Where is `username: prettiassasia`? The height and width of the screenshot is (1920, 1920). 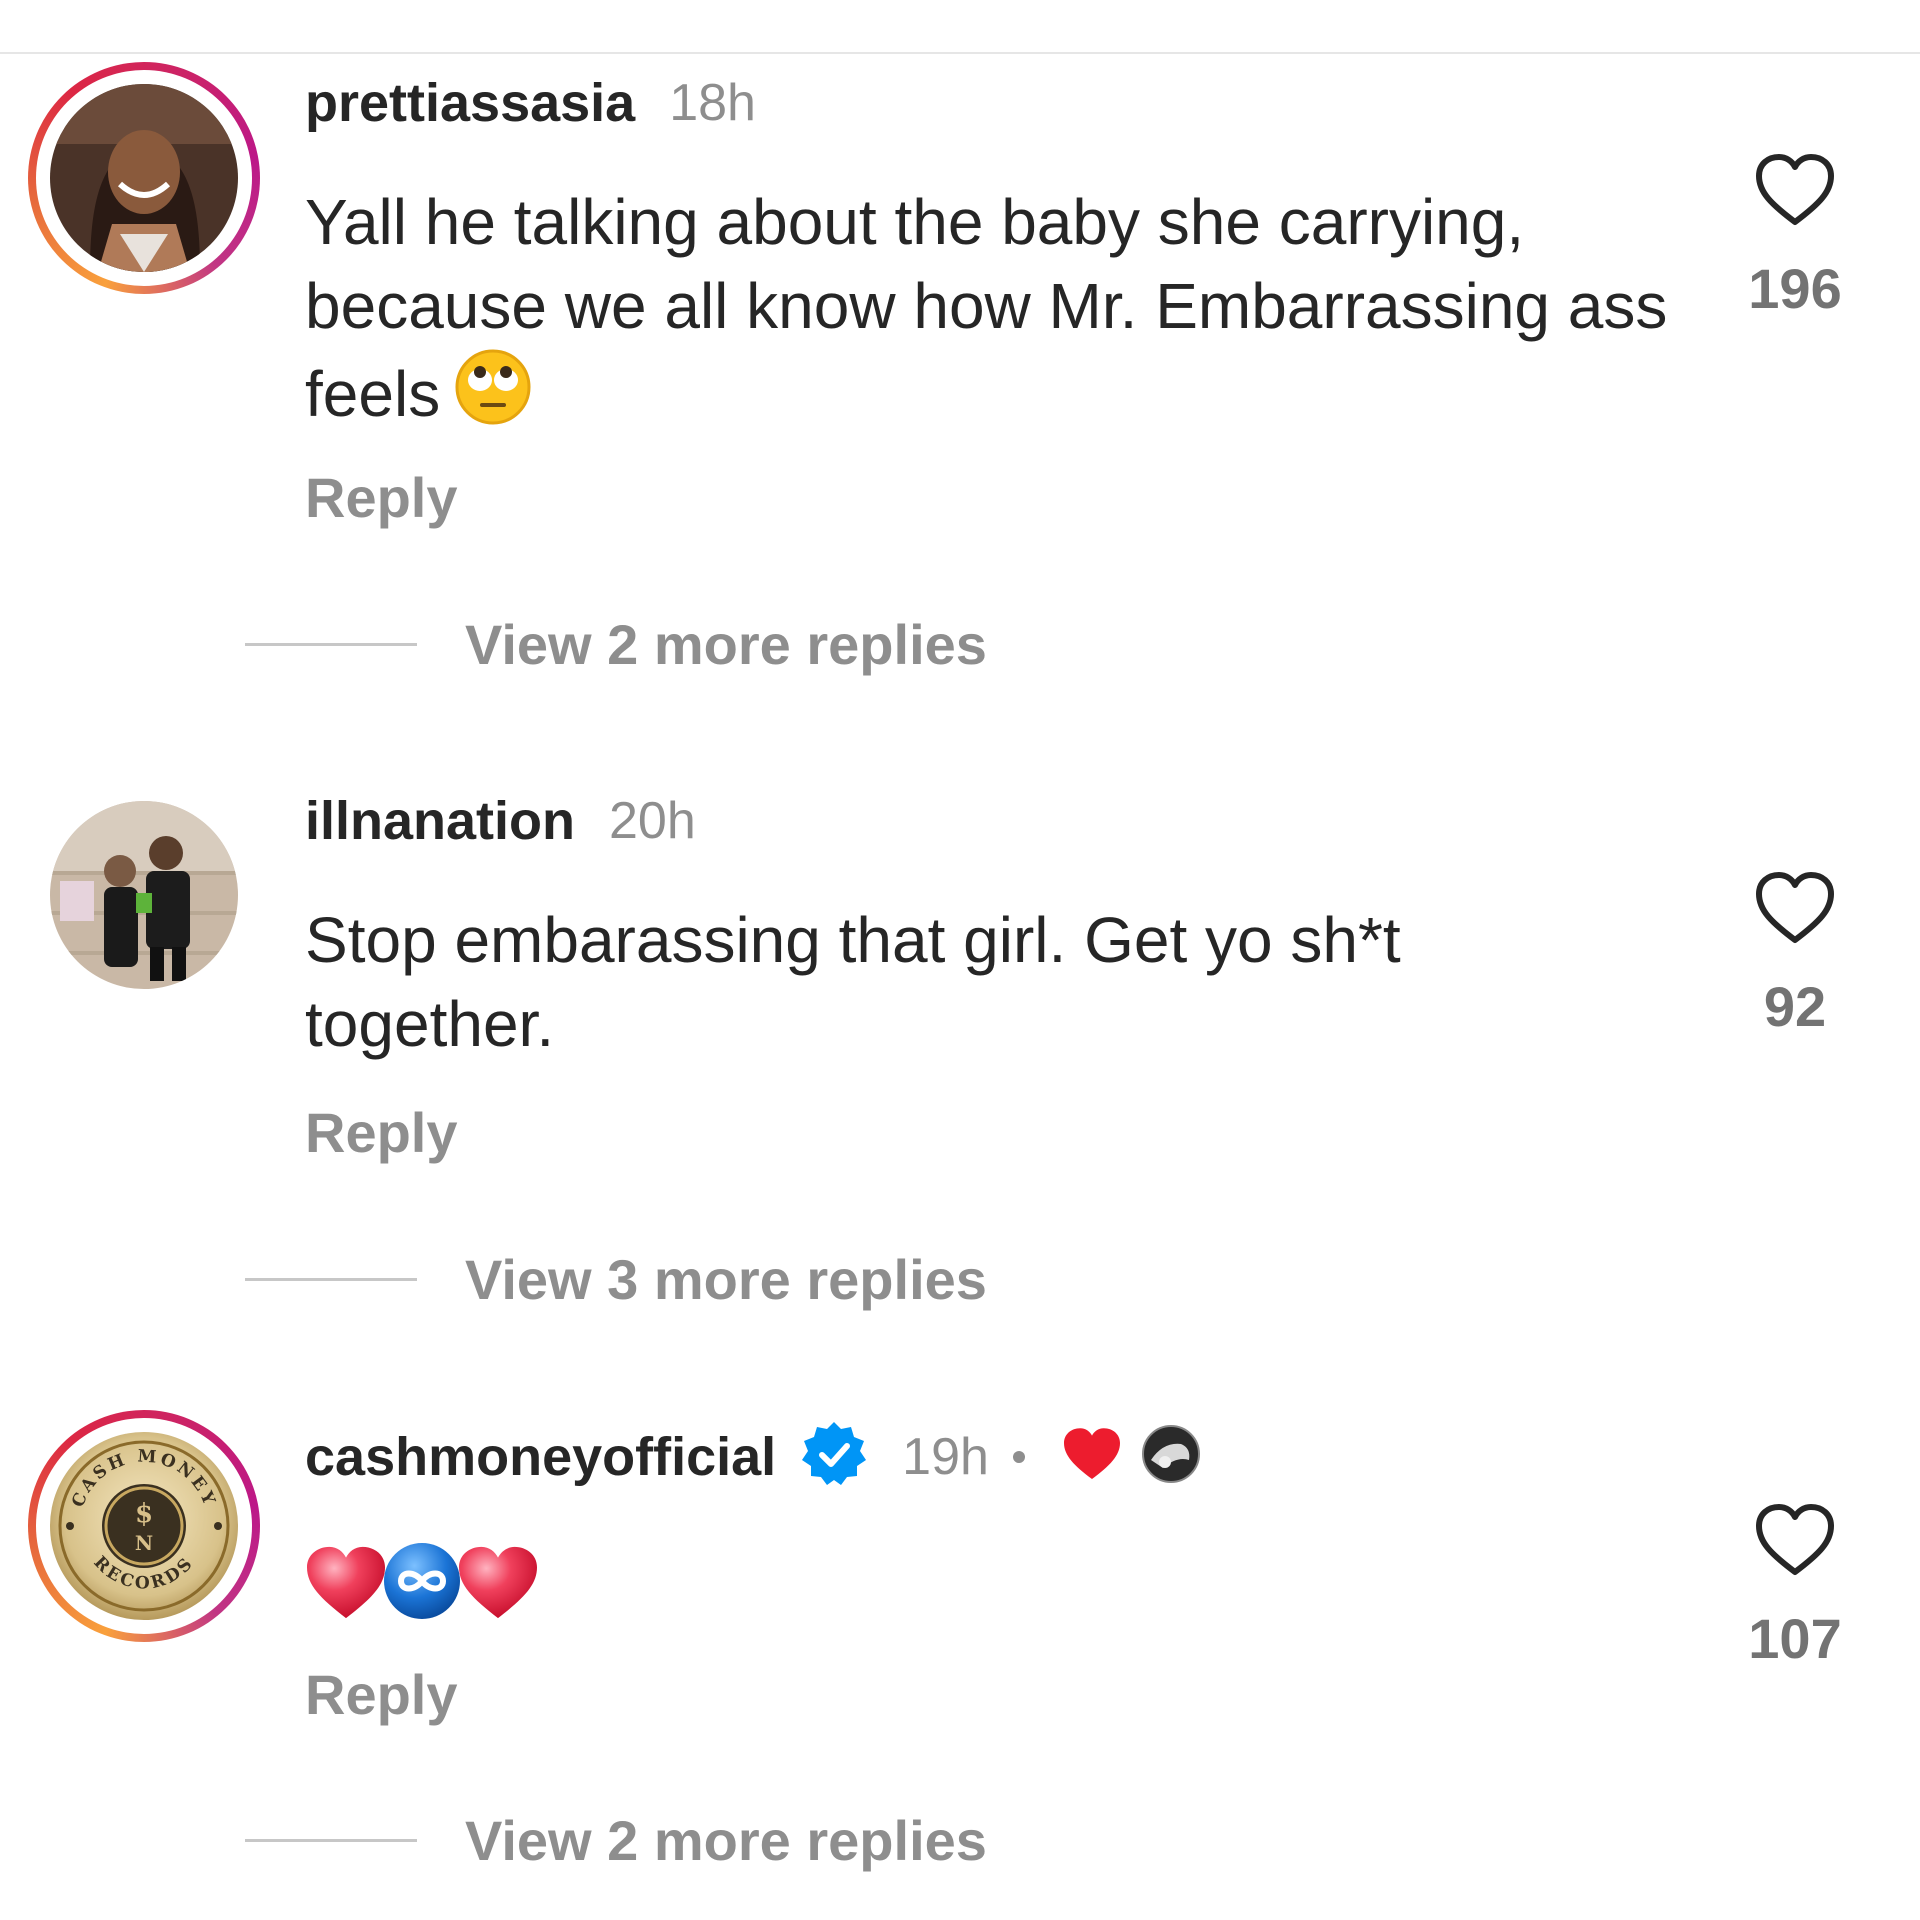 username: prettiassasia is located at coordinates (470, 103).